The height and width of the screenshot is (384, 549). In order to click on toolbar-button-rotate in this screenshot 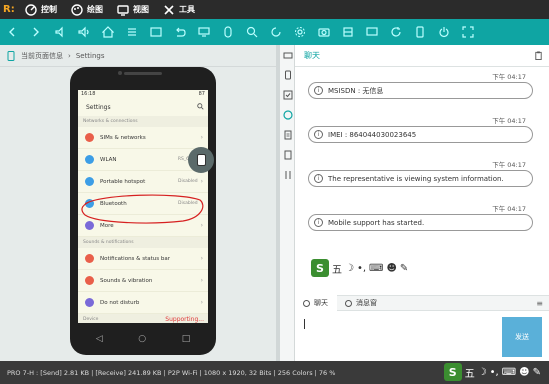, I will do `click(276, 32)`.